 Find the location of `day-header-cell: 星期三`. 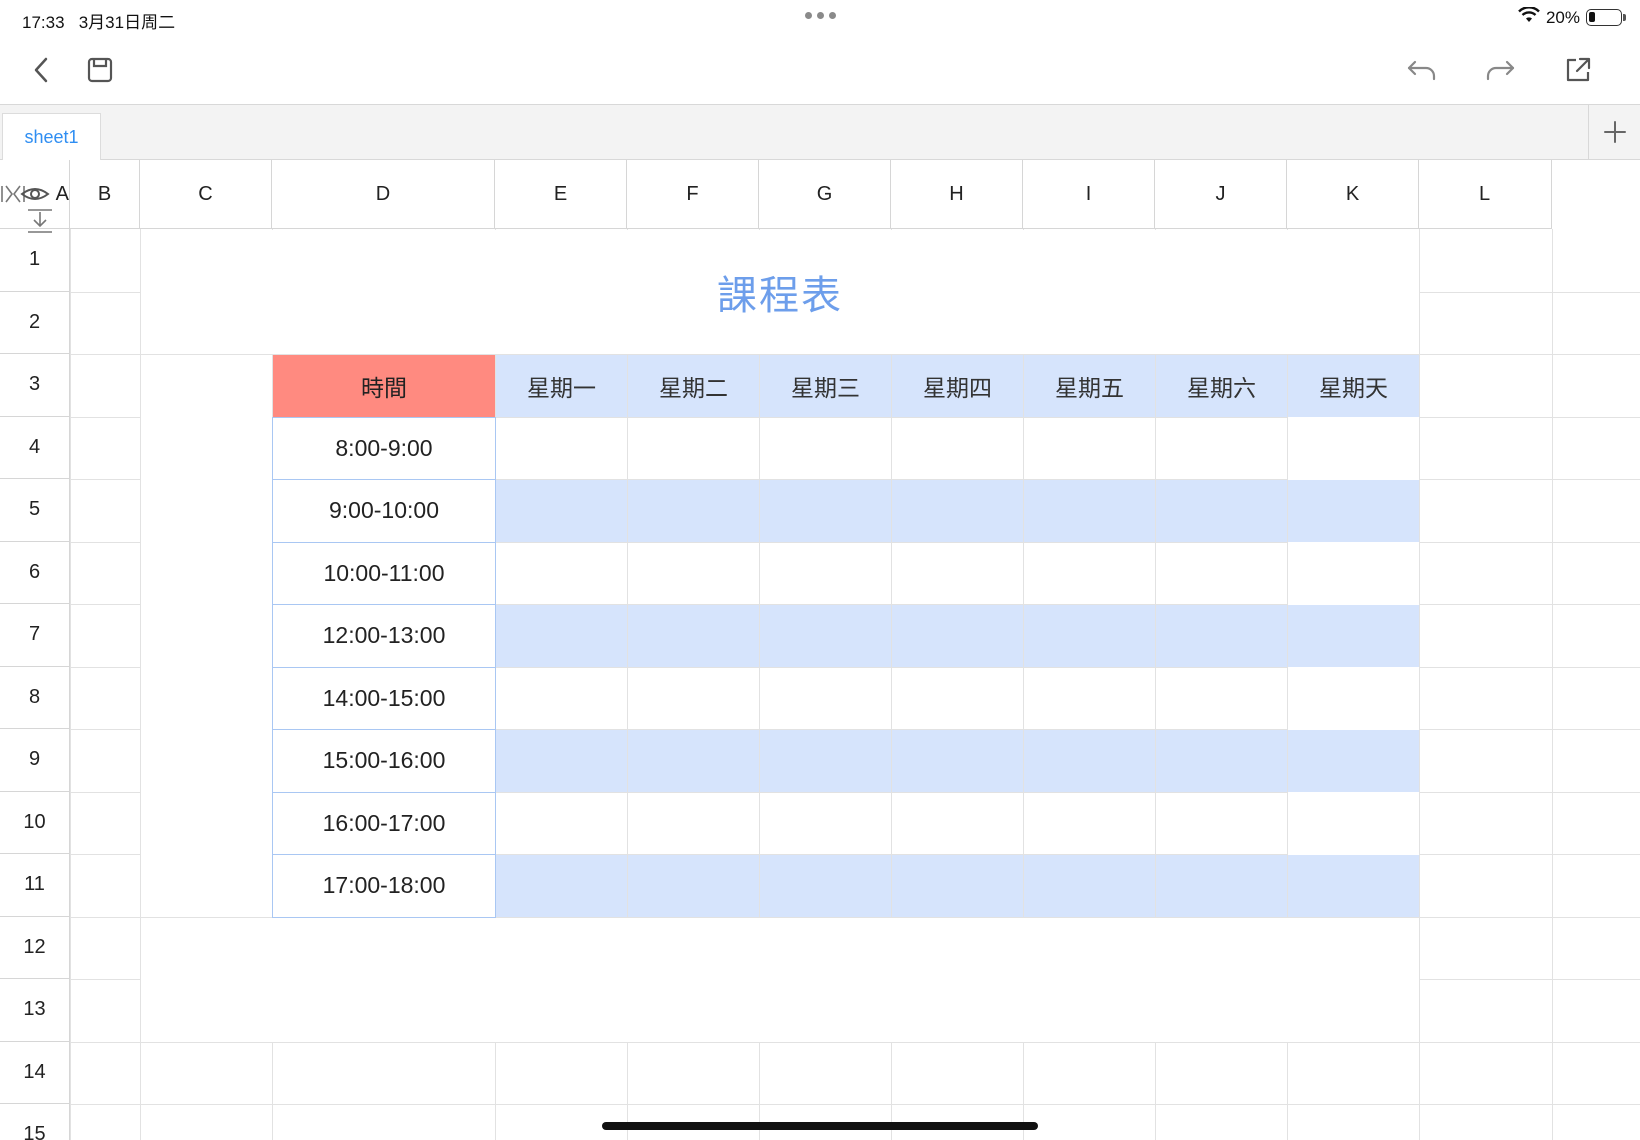

day-header-cell: 星期三 is located at coordinates (825, 386).